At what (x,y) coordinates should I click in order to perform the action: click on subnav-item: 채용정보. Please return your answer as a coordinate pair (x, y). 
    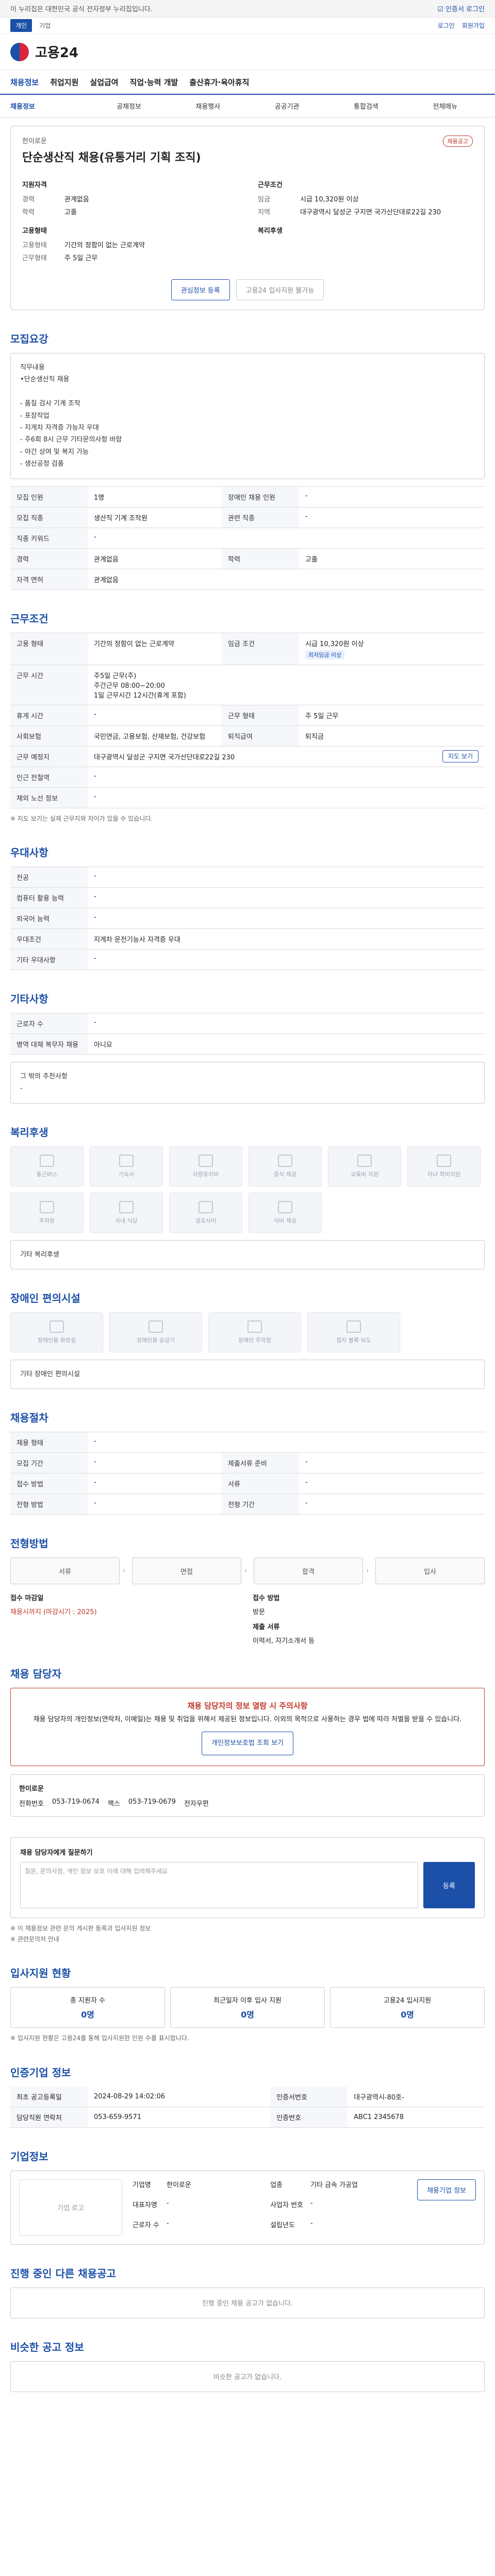
    Looking at the image, I should click on (49, 106).